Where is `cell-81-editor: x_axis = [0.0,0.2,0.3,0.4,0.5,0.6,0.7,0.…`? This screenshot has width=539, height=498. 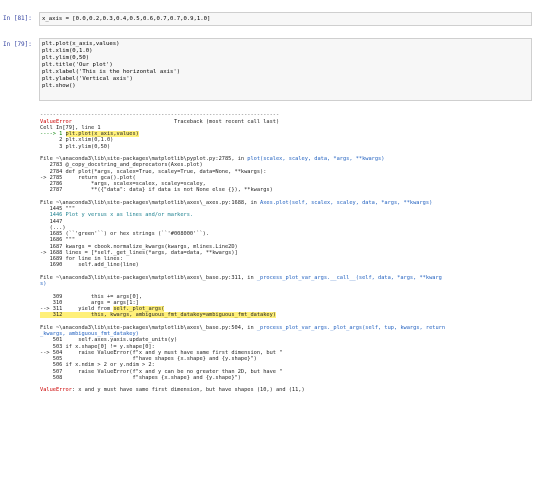 cell-81-editor: x_axis = [0.0,0.2,0.3,0.4,0.5,0.6,0.7,0.… is located at coordinates (285, 19).